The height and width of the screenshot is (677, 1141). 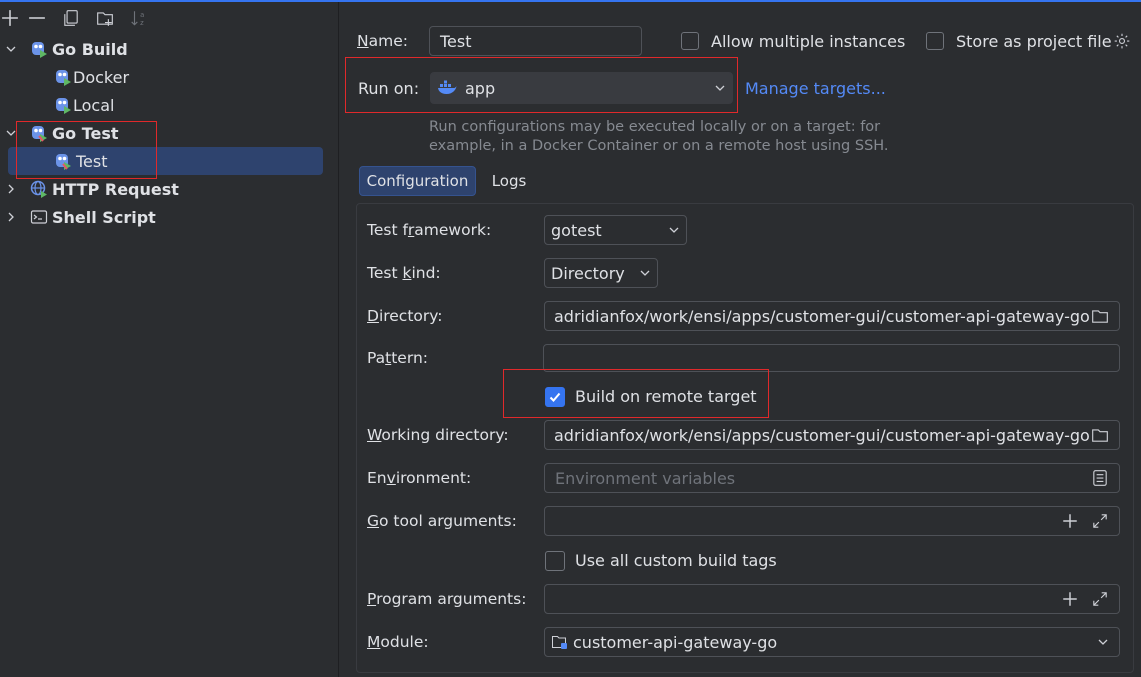 What do you see at coordinates (104, 217) in the screenshot?
I see `tree-item-label: Shell Script` at bounding box center [104, 217].